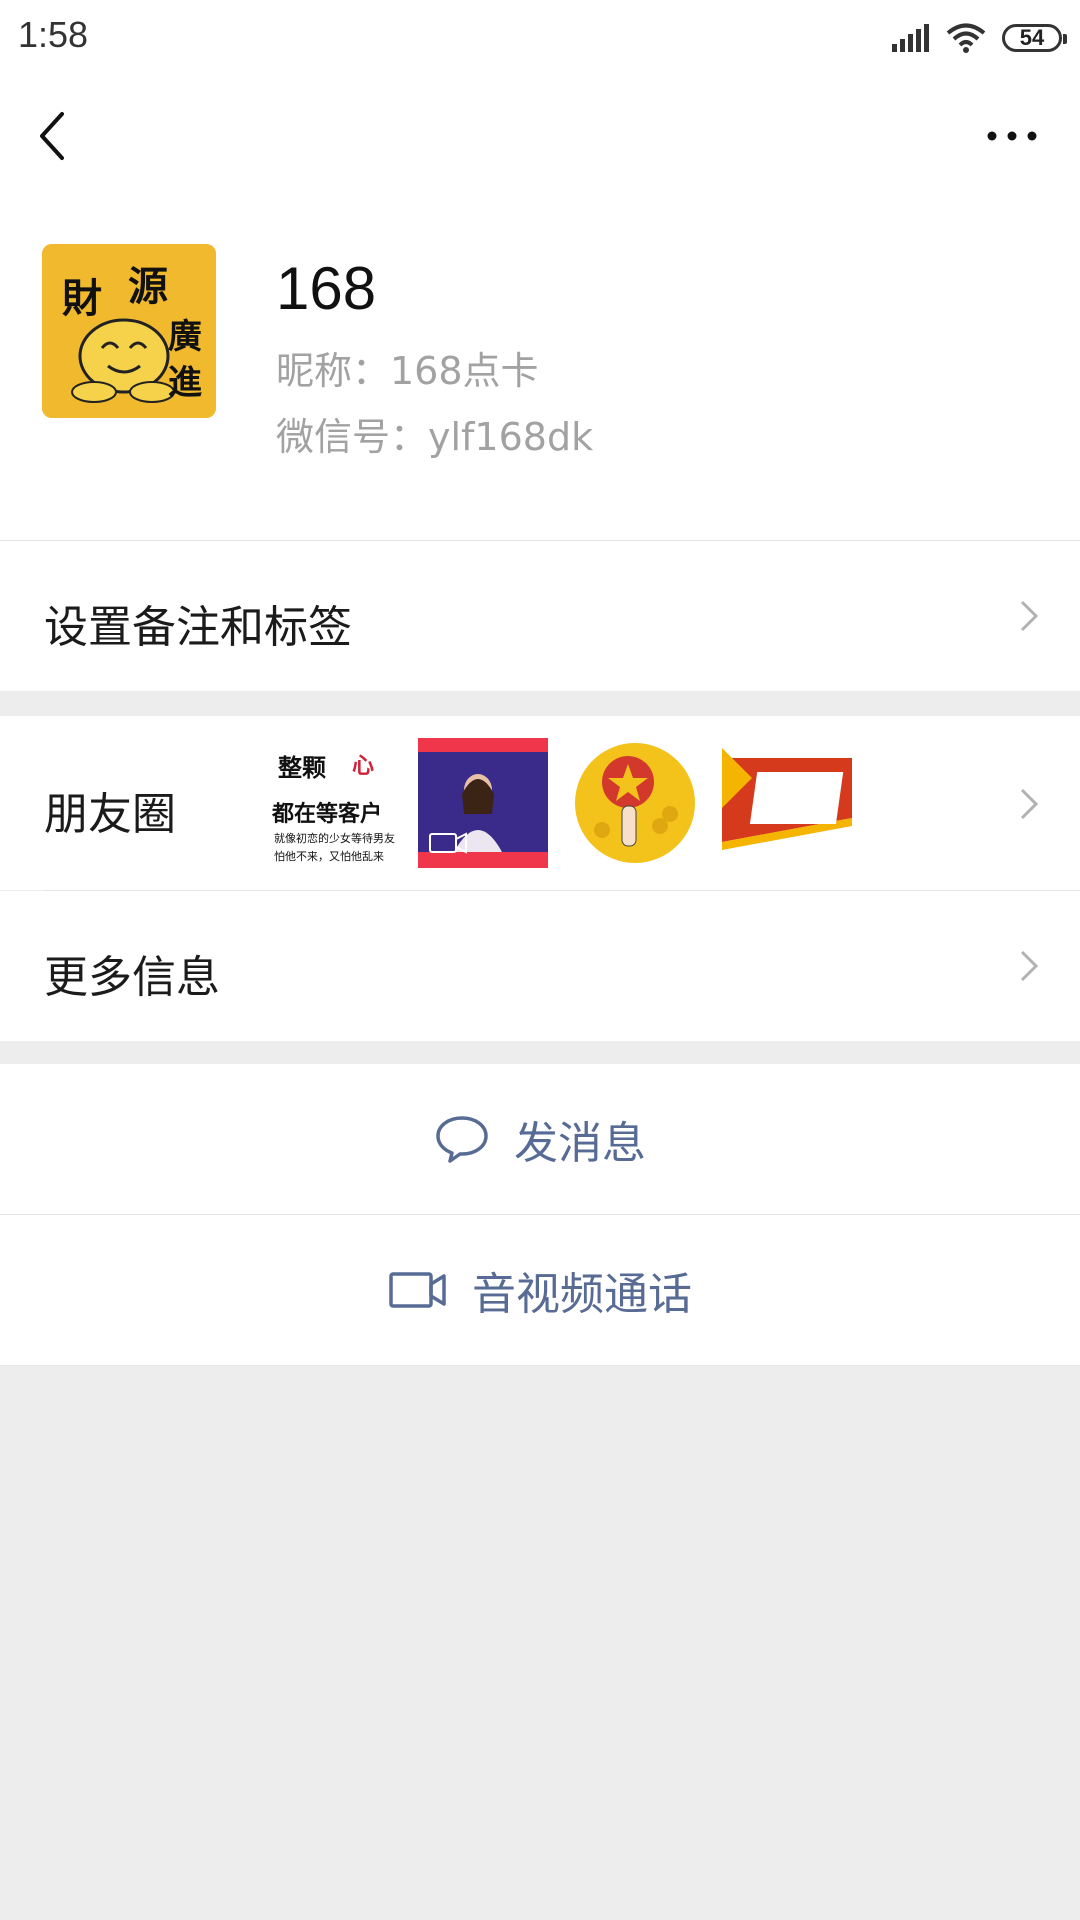 Image resolution: width=1080 pixels, height=1920 pixels. Describe the element at coordinates (52, 136) in the screenshot. I see `back-chevron-icon` at that location.